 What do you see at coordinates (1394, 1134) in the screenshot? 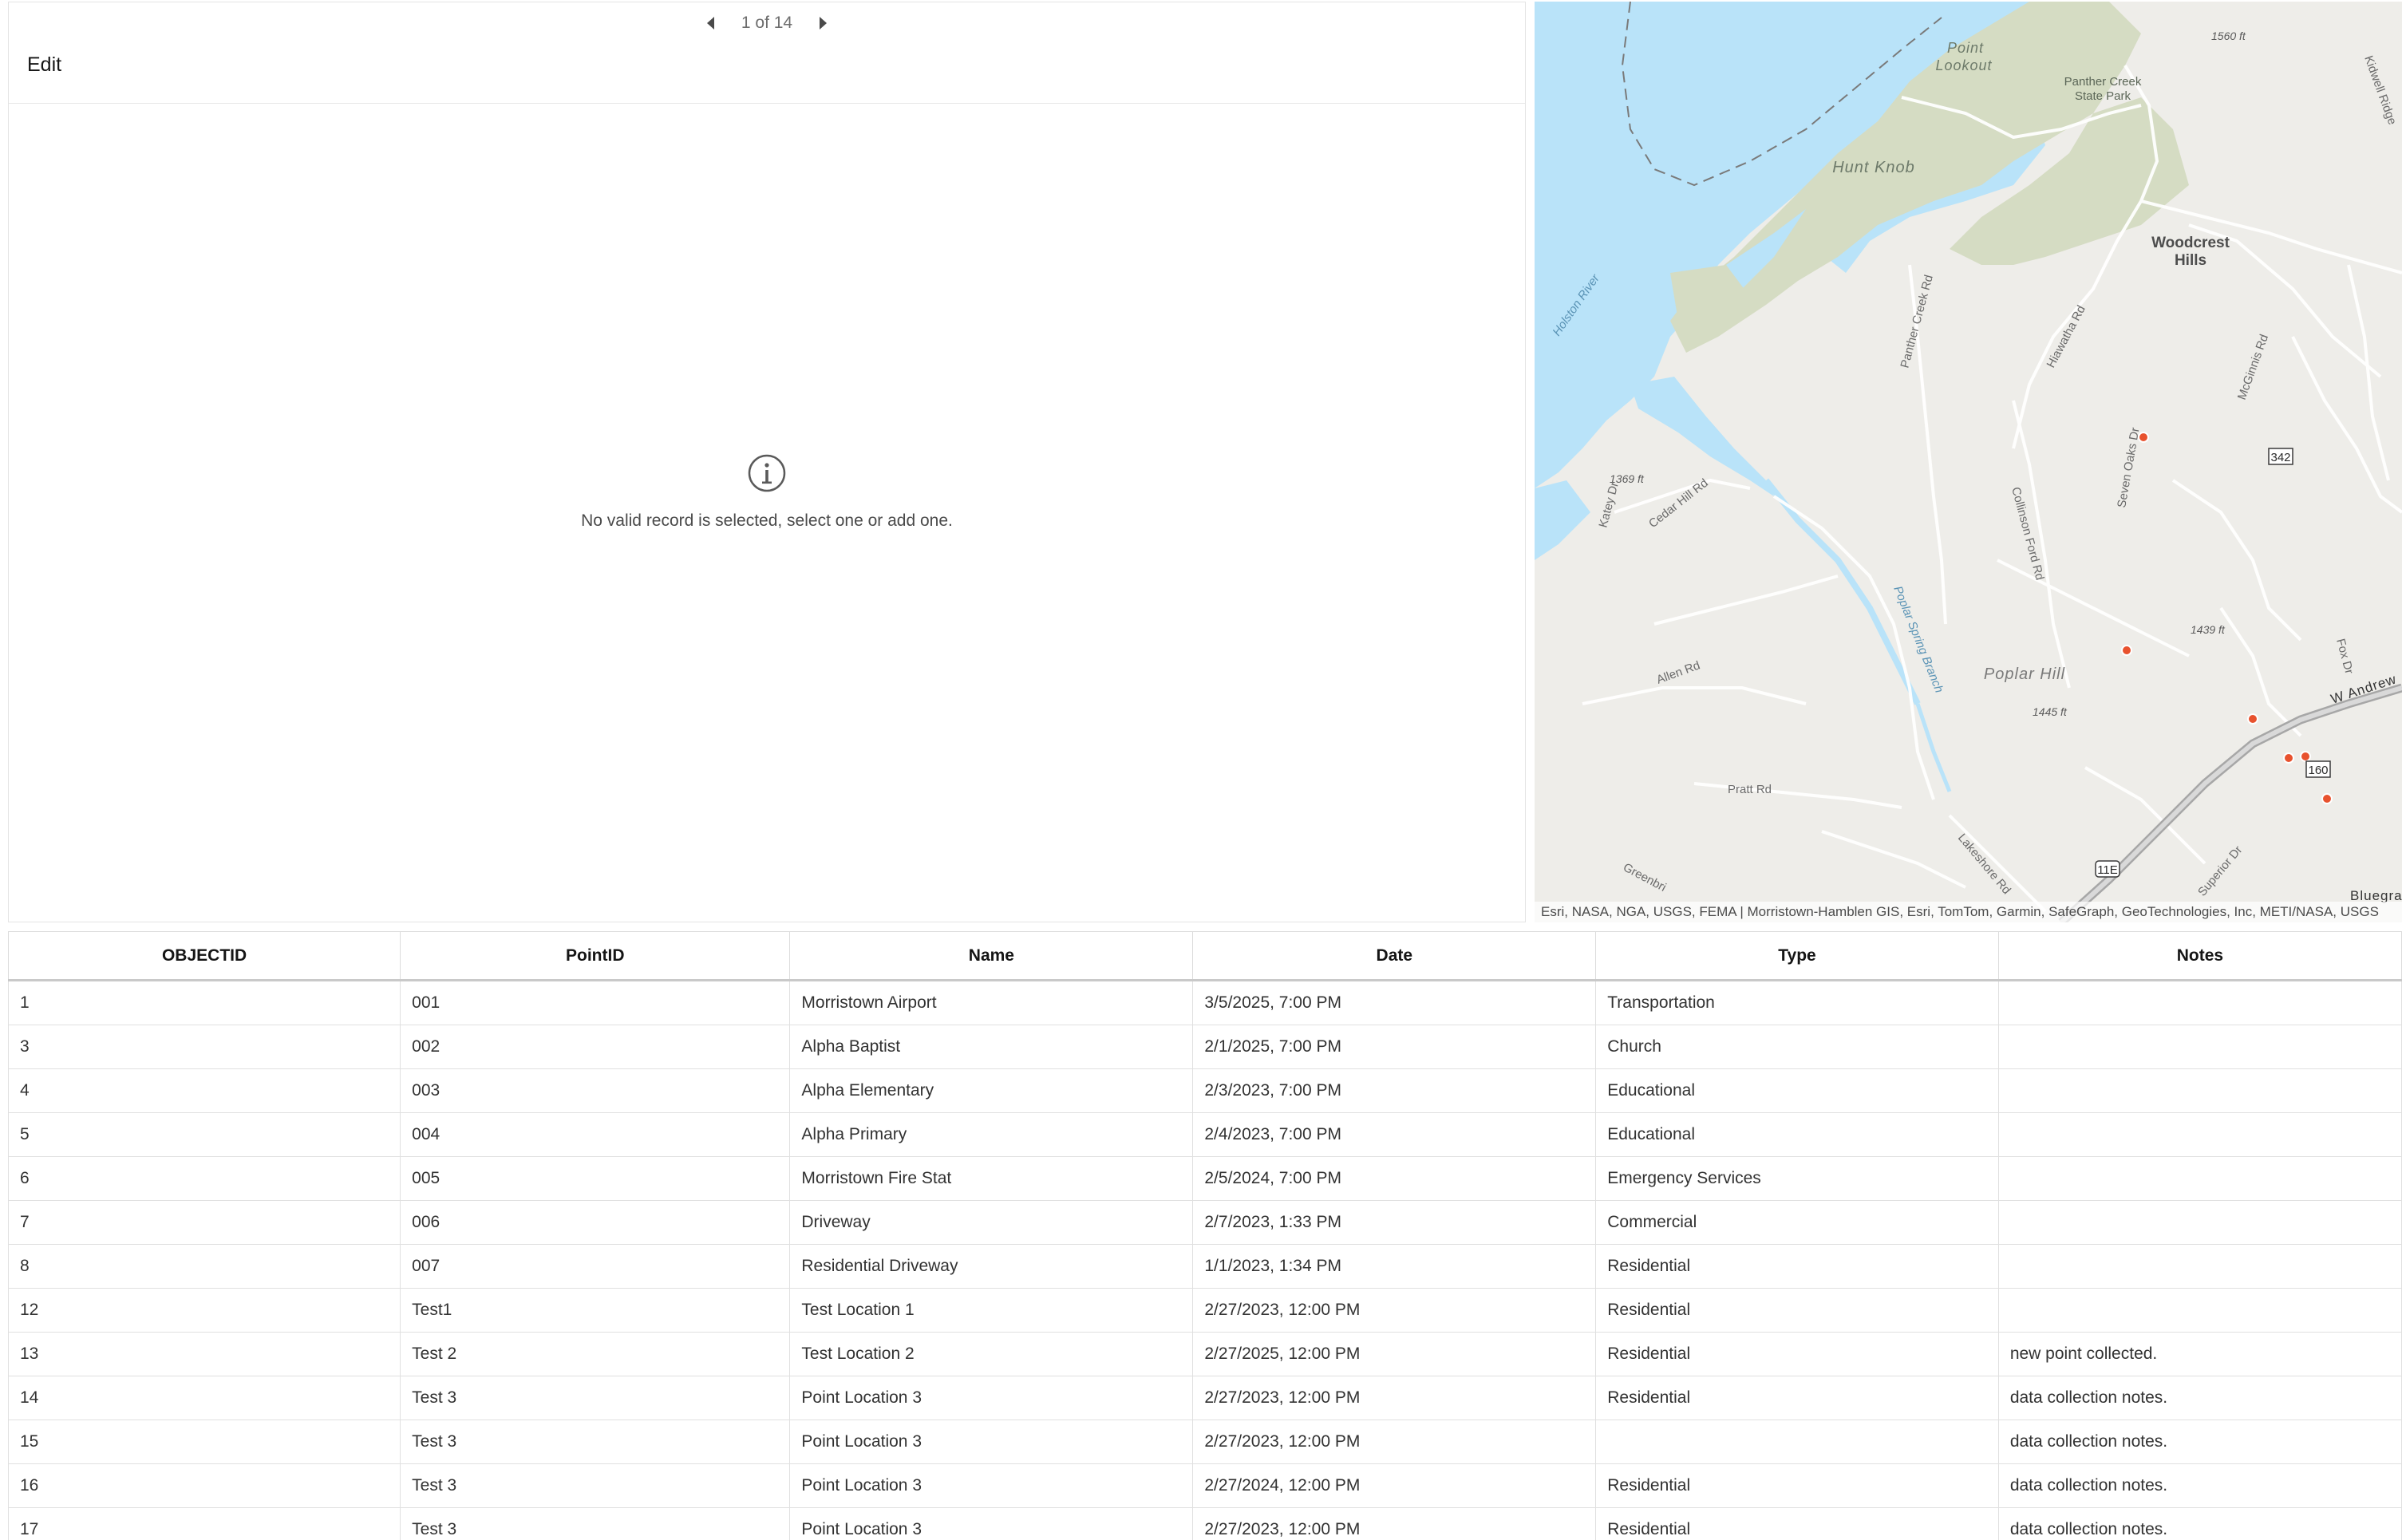
I see `cell-date: 2/4/2023, 7:00 PM` at bounding box center [1394, 1134].